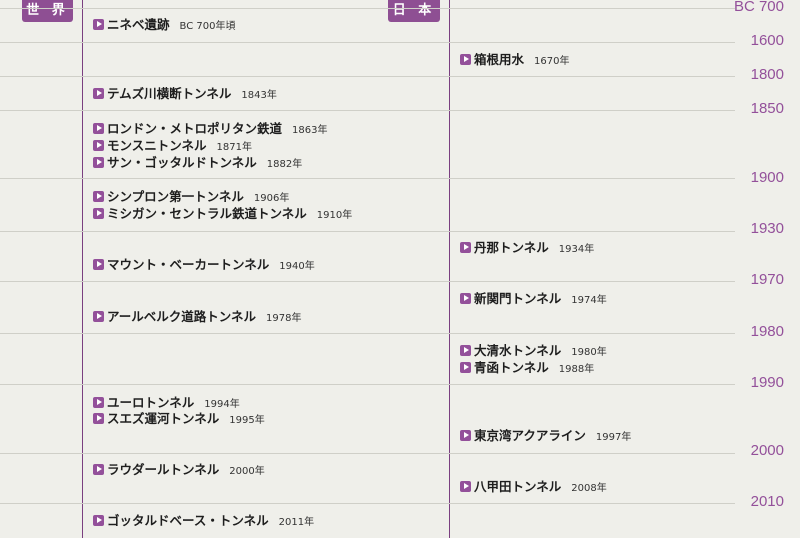 Image resolution: width=800 pixels, height=538 pixels. I want to click on event-name: ニネベ遺跡, so click(138, 24).